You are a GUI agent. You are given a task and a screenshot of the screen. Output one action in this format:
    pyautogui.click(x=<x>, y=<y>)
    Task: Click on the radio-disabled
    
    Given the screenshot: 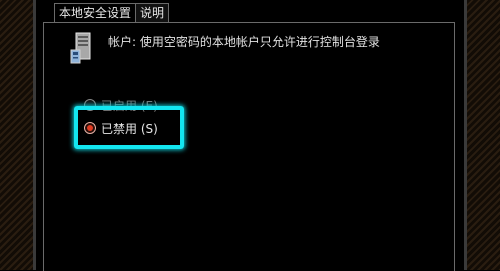 What is the action you would take?
    pyautogui.click(x=90, y=128)
    